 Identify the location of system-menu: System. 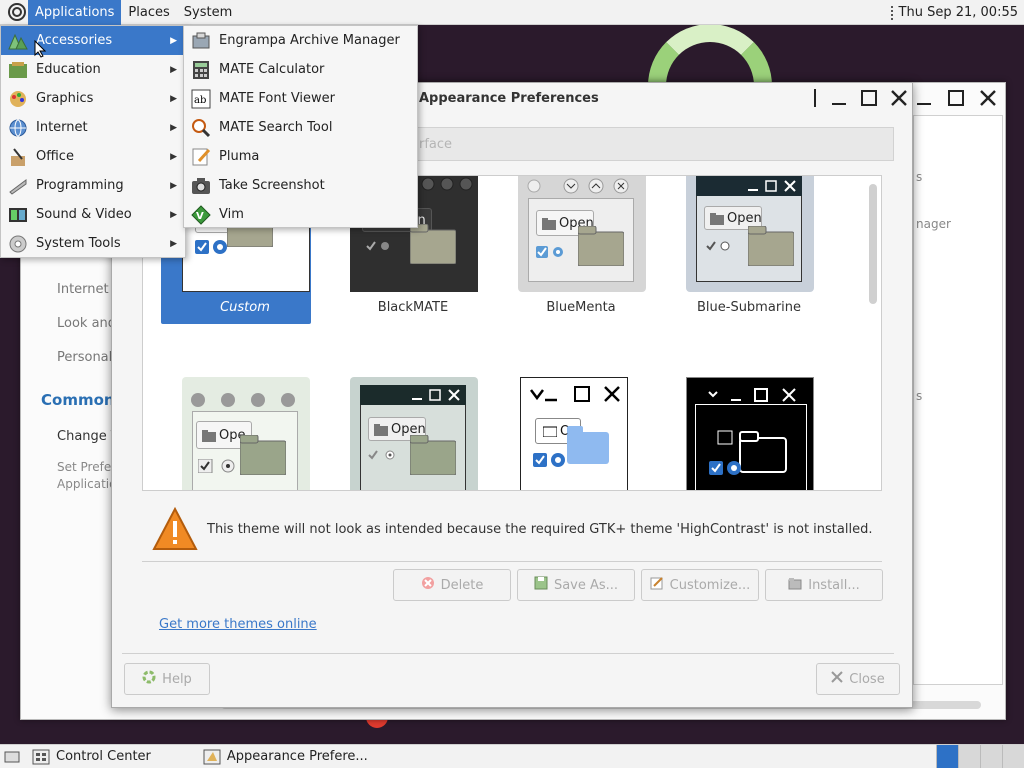
(208, 12).